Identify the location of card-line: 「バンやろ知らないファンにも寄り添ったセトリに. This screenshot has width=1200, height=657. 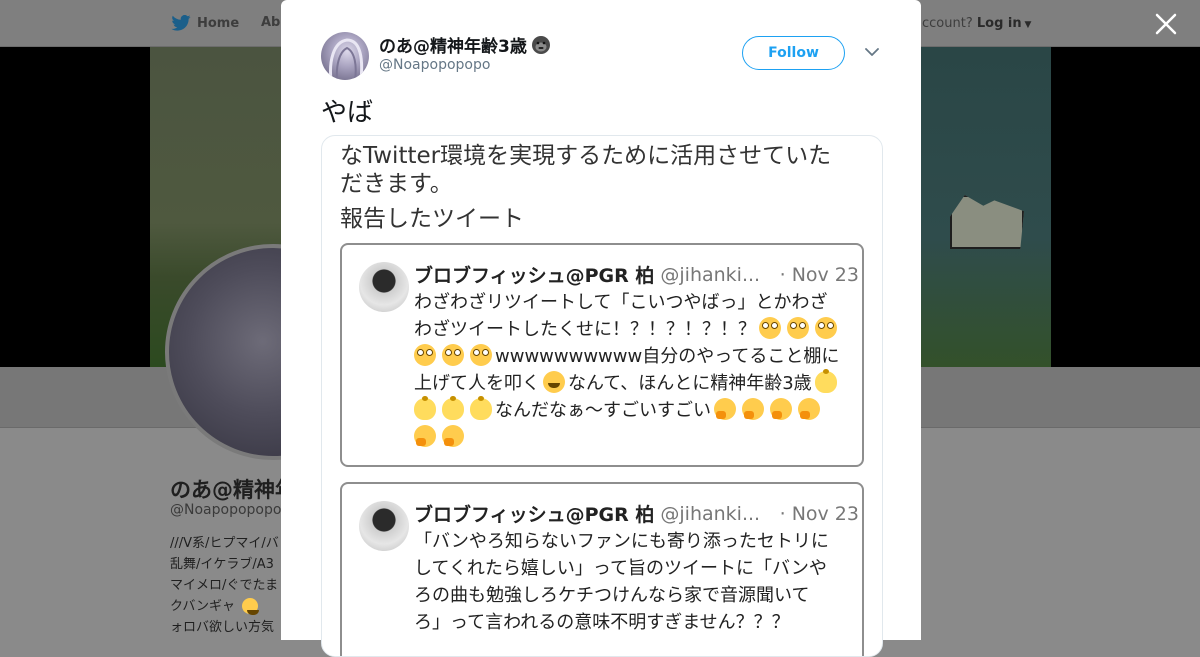
(621, 541).